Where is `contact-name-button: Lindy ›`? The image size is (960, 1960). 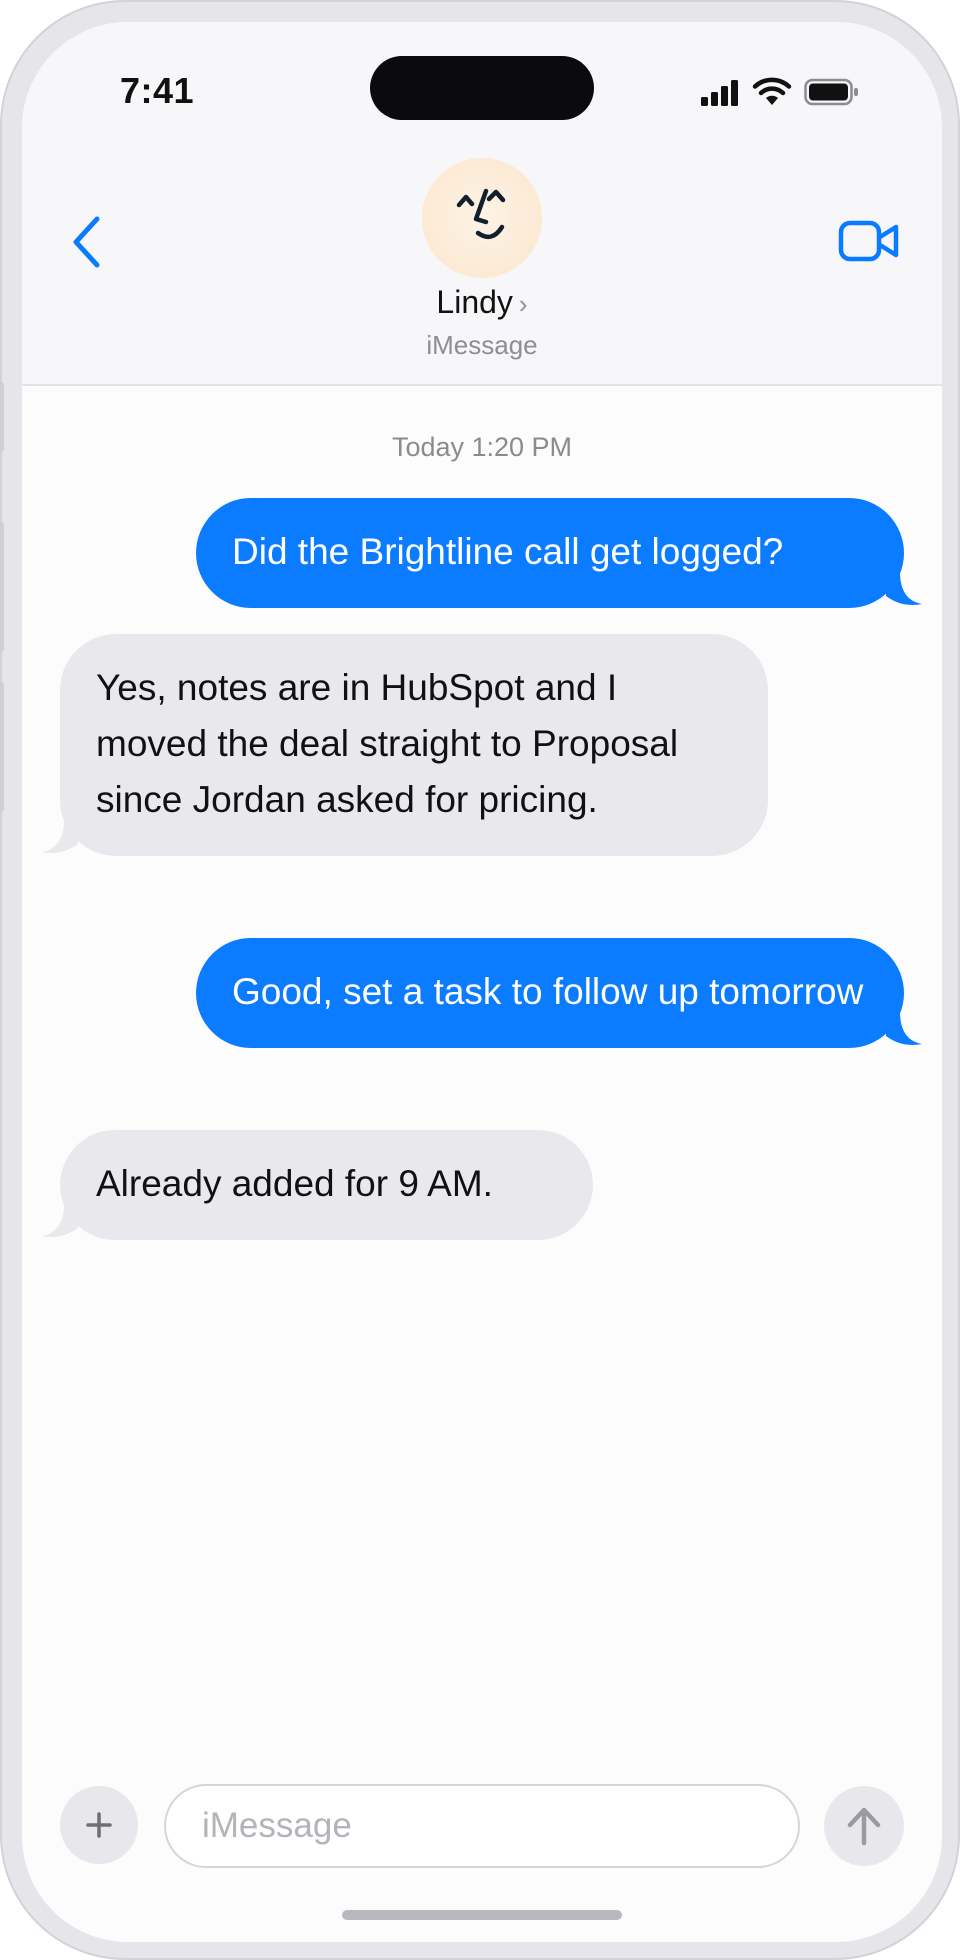 contact-name-button: Lindy › is located at coordinates (482, 302).